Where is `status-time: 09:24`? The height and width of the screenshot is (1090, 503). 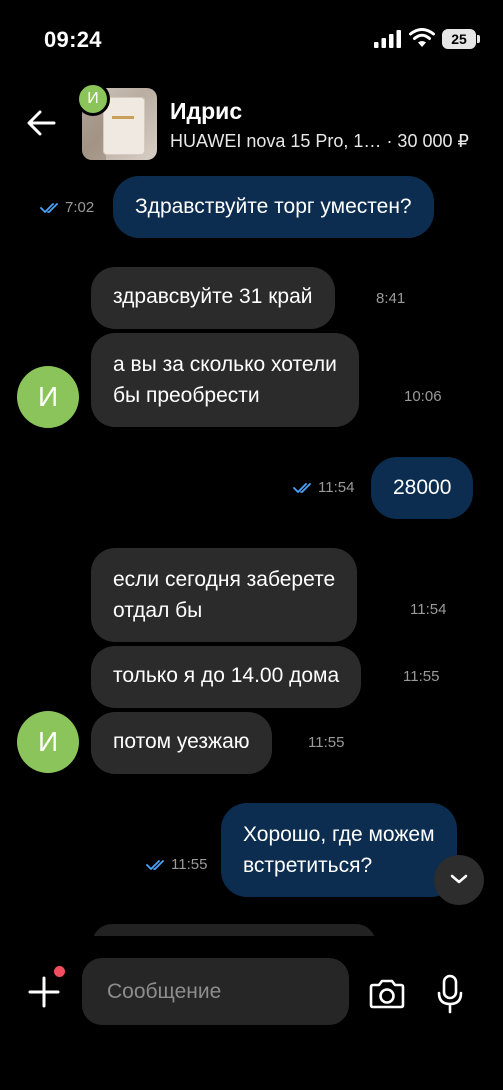
status-time: 09:24 is located at coordinates (73, 39).